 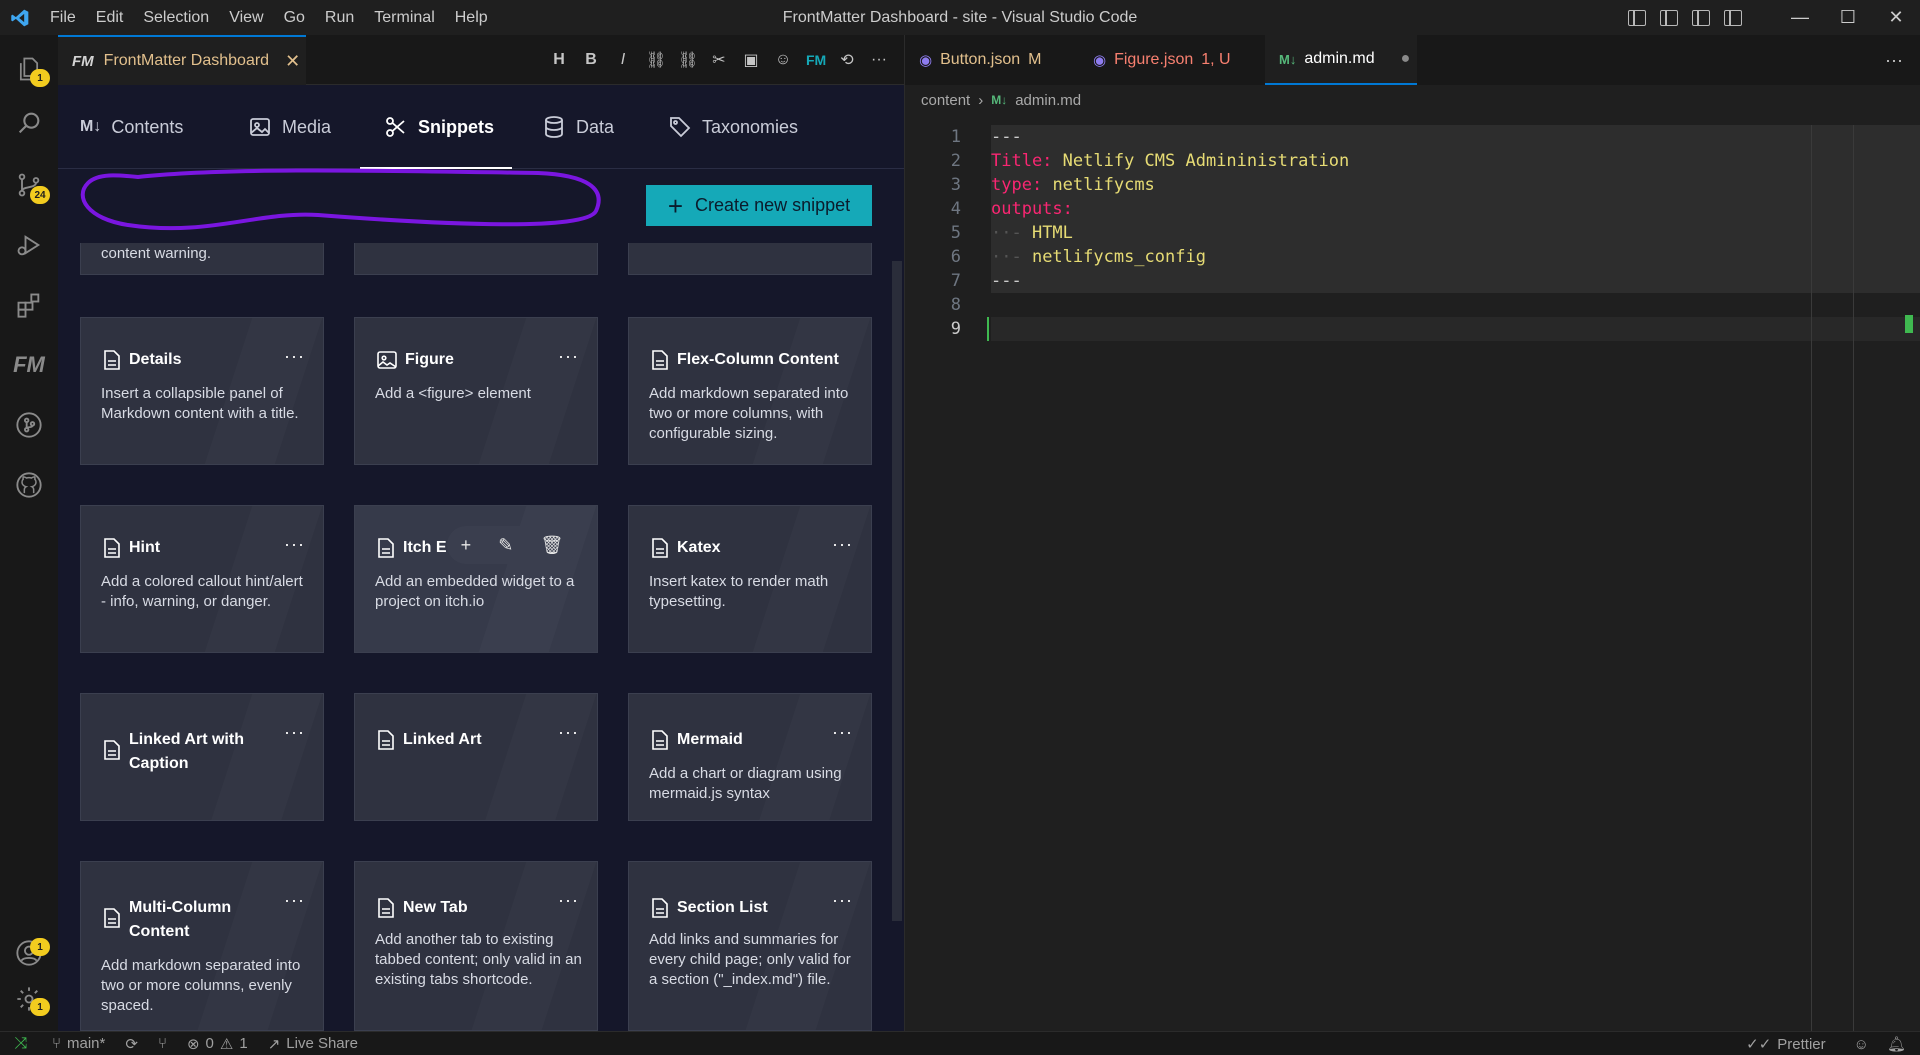 I want to click on frontmatter-logo-text: FM, so click(x=29, y=364).